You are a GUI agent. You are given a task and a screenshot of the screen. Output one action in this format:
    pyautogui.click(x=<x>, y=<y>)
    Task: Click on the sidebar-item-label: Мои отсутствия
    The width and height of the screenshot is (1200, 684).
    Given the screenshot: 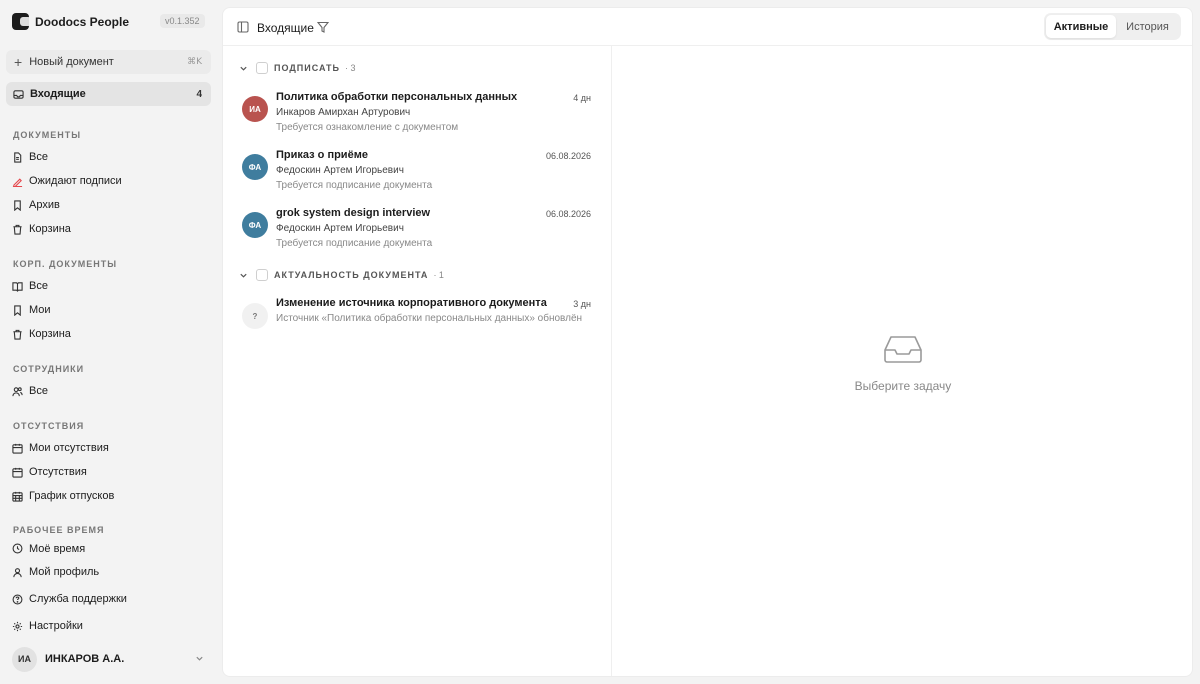 What is the action you would take?
    pyautogui.click(x=69, y=448)
    